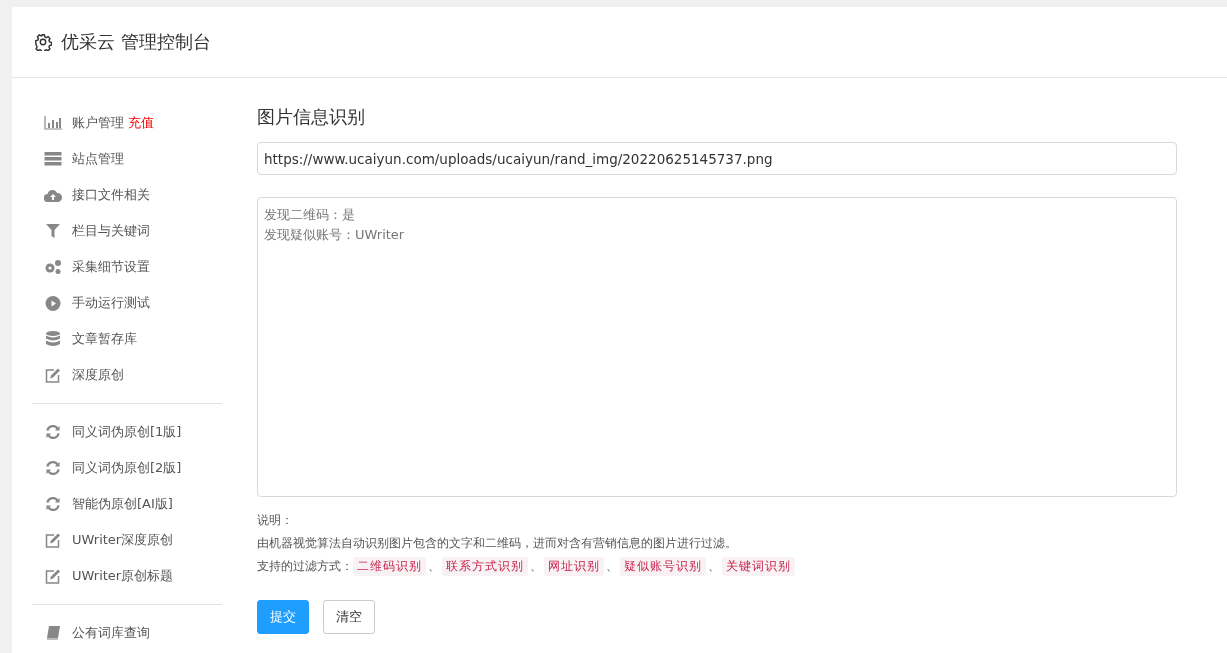  I want to click on notes-heading: 说明：, so click(275, 520).